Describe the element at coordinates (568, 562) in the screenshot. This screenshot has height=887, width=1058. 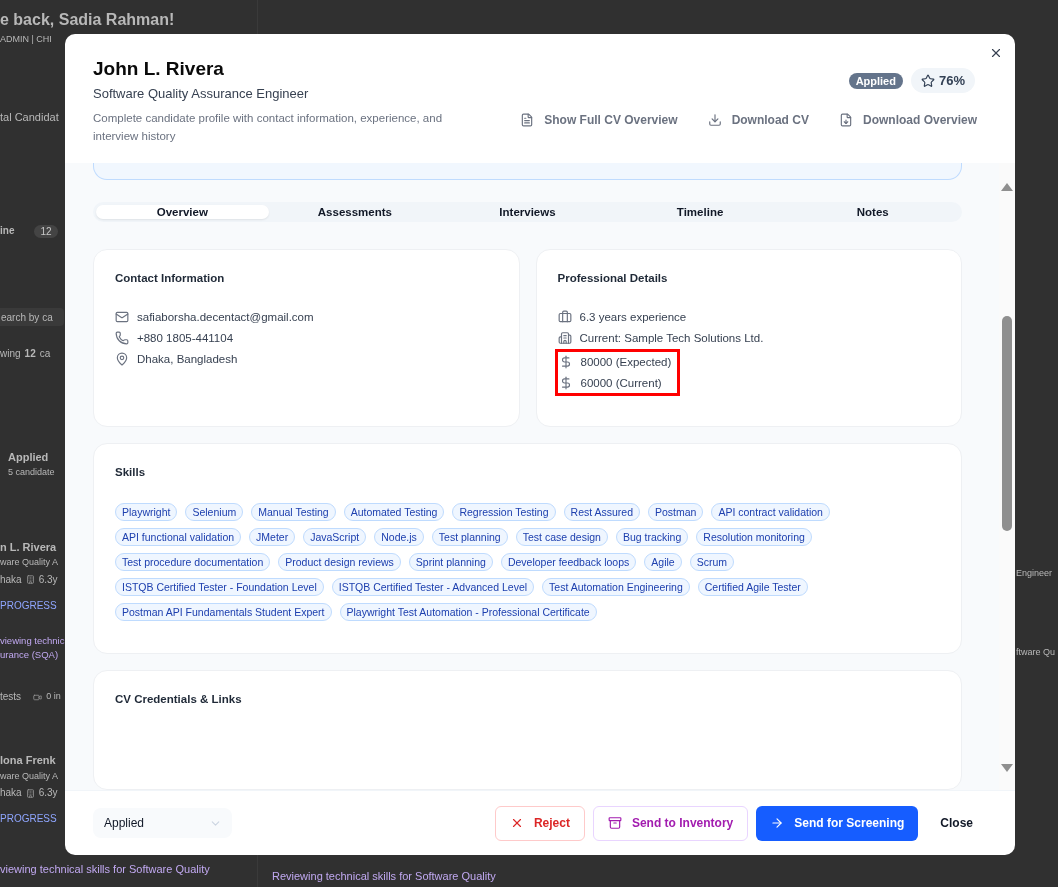
I see `skill-tag: Developer feedback loops` at that location.